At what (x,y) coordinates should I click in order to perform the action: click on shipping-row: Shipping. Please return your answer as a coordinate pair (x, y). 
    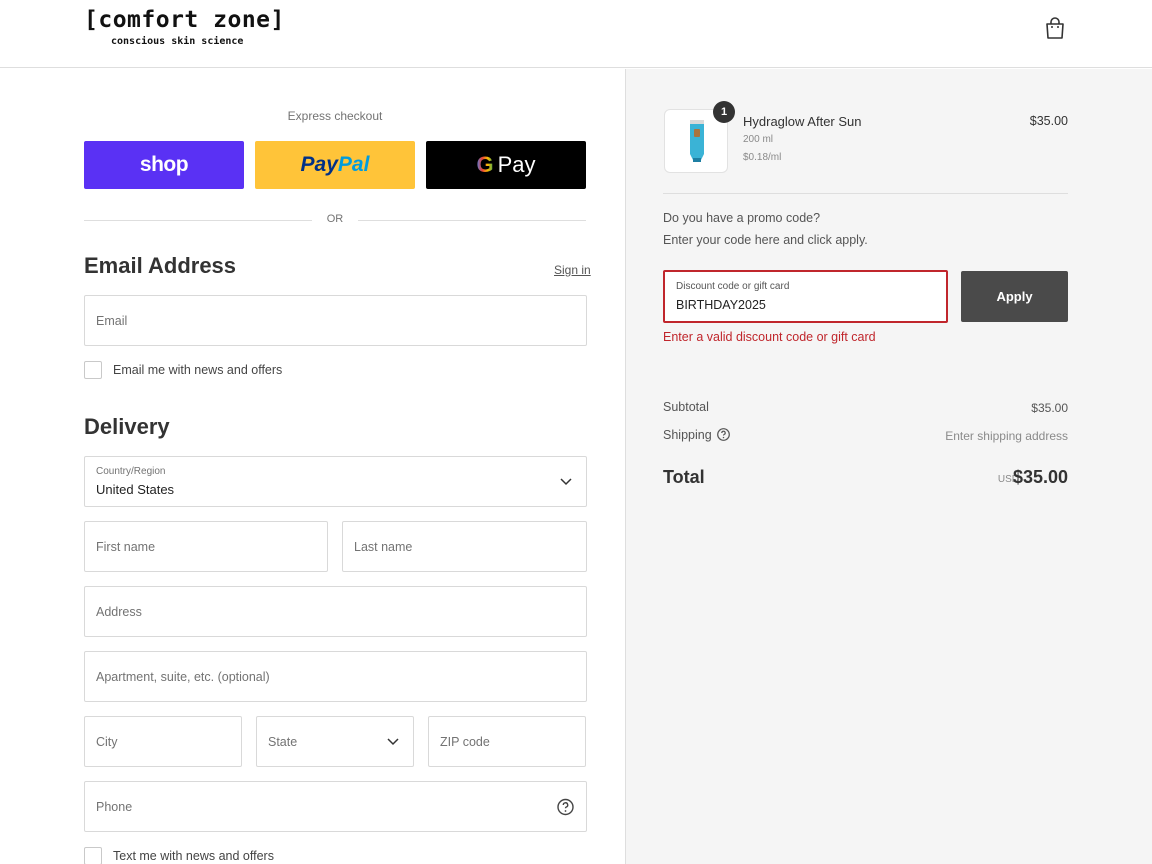
    Looking at the image, I should click on (696, 435).